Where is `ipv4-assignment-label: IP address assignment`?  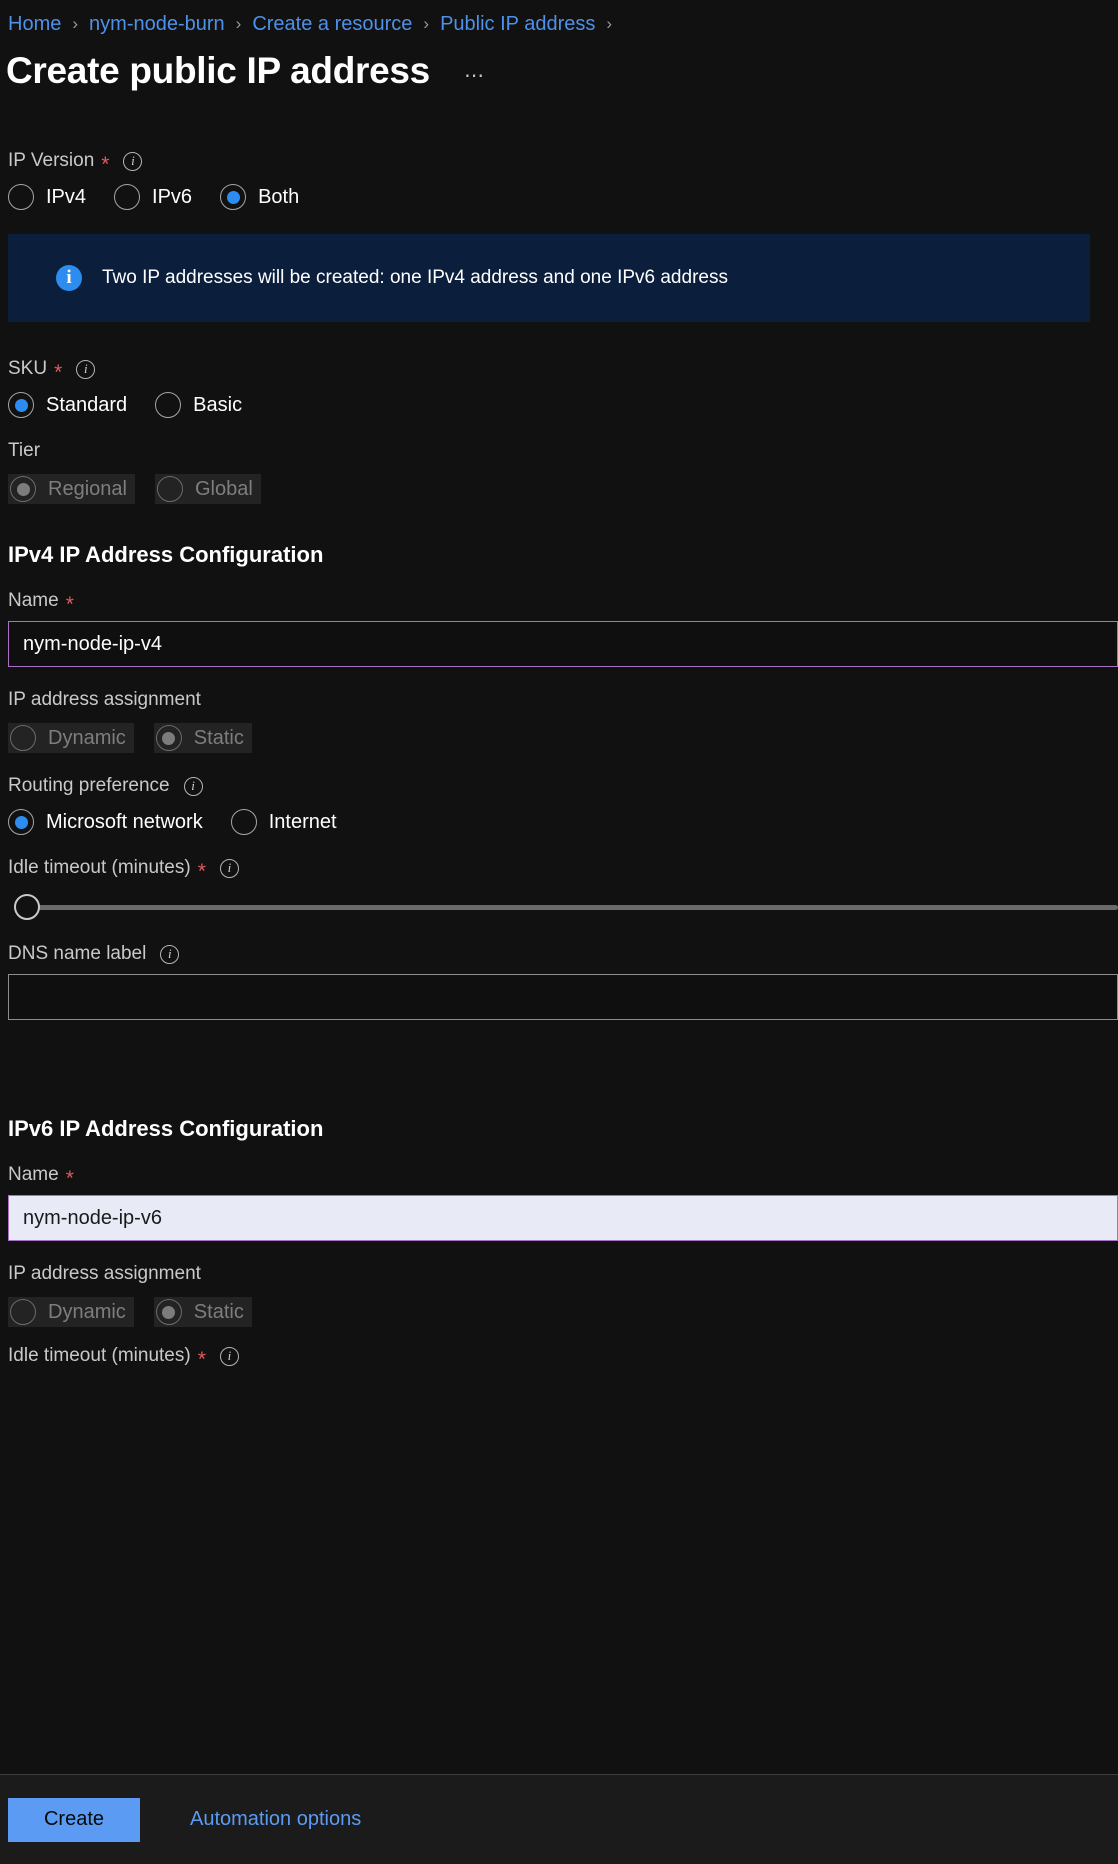 ipv4-assignment-label: IP address assignment is located at coordinates (563, 700).